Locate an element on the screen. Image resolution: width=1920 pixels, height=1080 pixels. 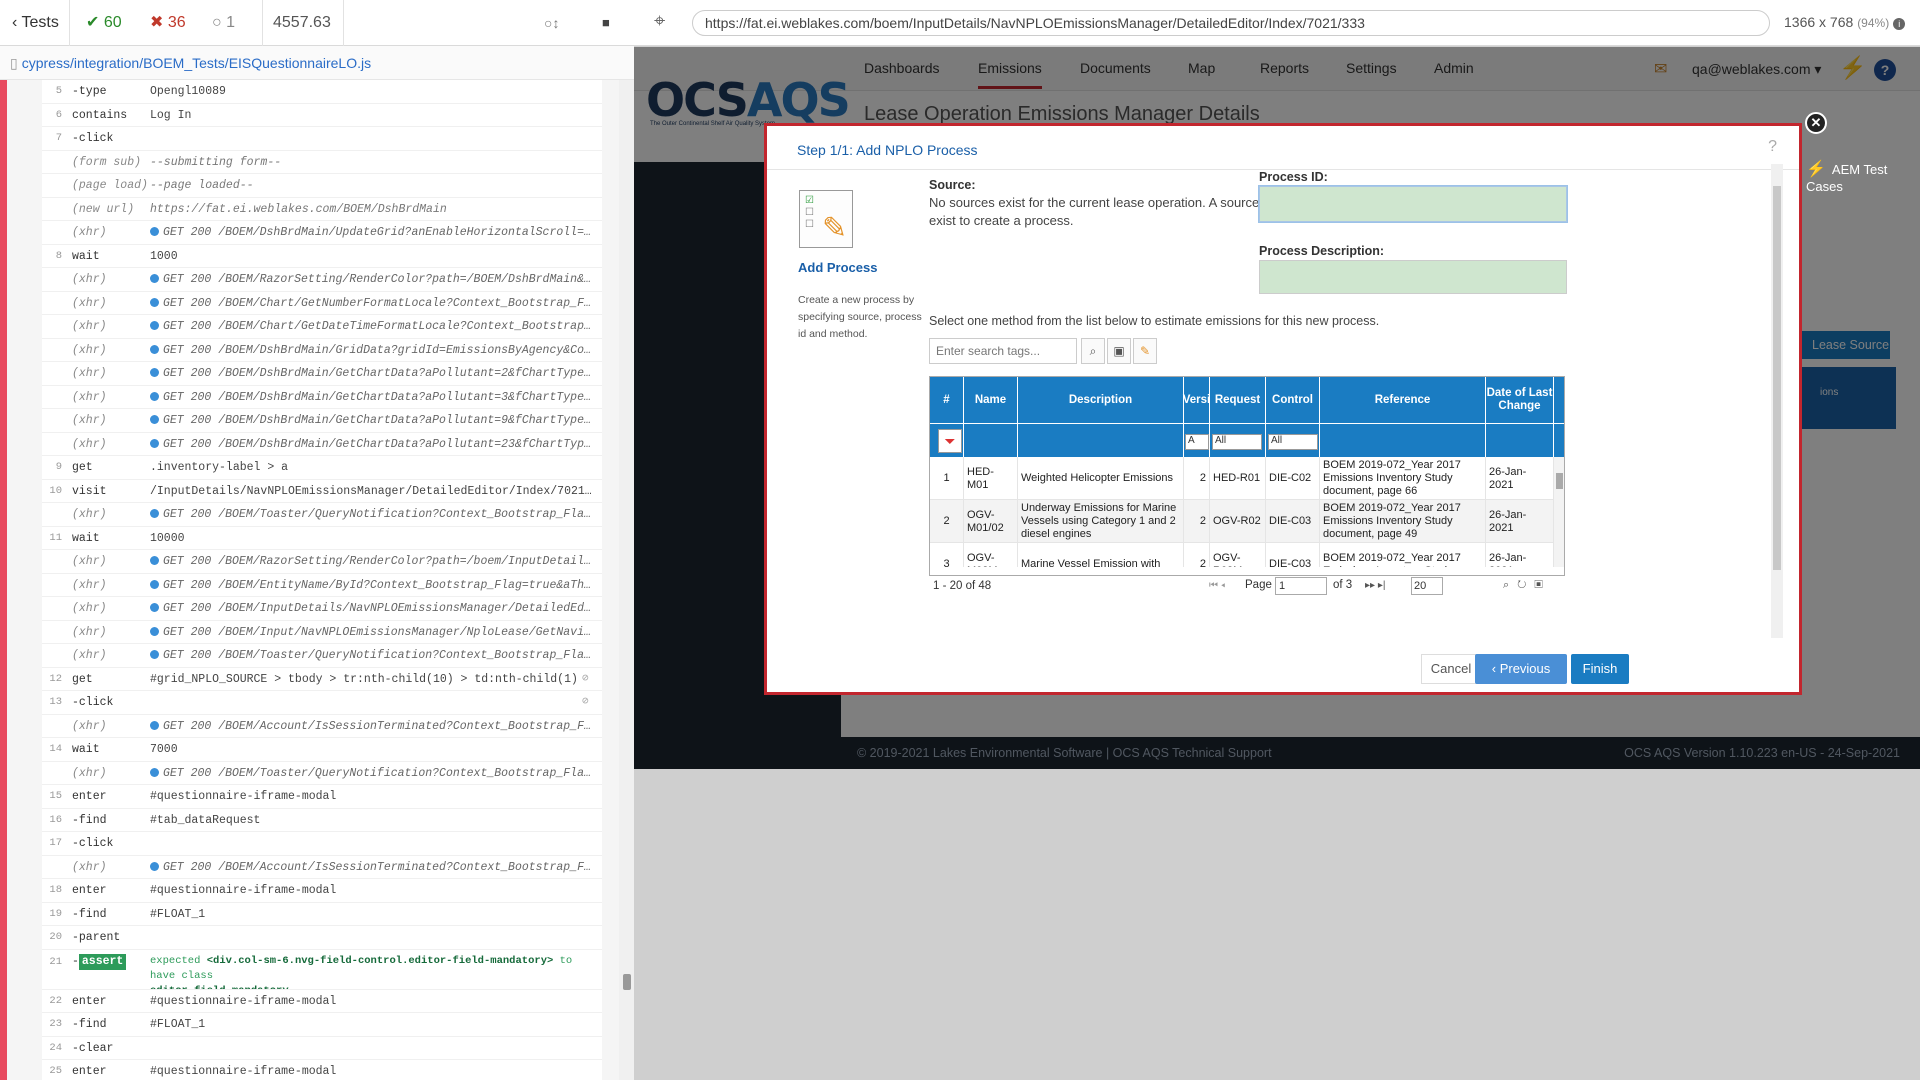
command-log-scroll-thumb is located at coordinates (627, 982).